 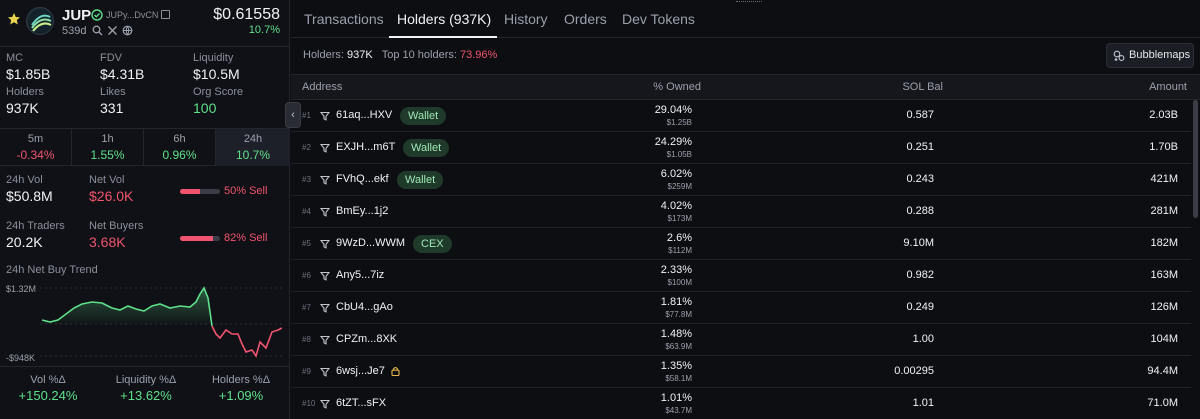 What do you see at coordinates (241, 388) in the screenshot?
I see `footer-holders-change: Holders %Δ +1.09%` at bounding box center [241, 388].